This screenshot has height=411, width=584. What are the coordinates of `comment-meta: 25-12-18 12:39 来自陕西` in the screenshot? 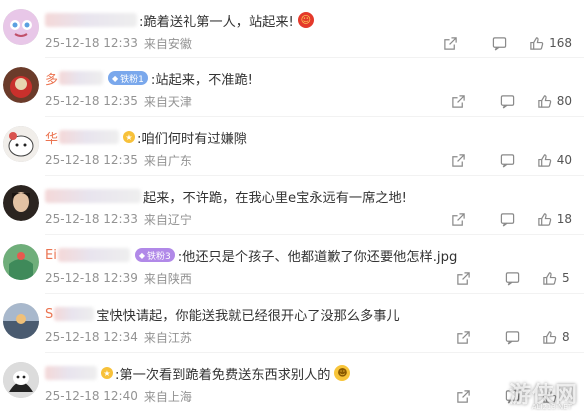 It's located at (118, 278).